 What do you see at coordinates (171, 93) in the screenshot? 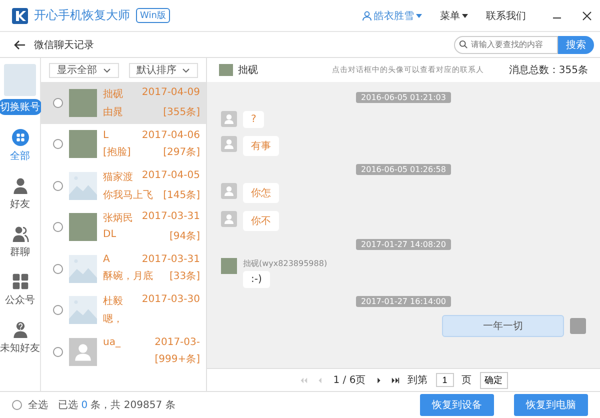
I see `conversation-date: 2017-04-09` at bounding box center [171, 93].